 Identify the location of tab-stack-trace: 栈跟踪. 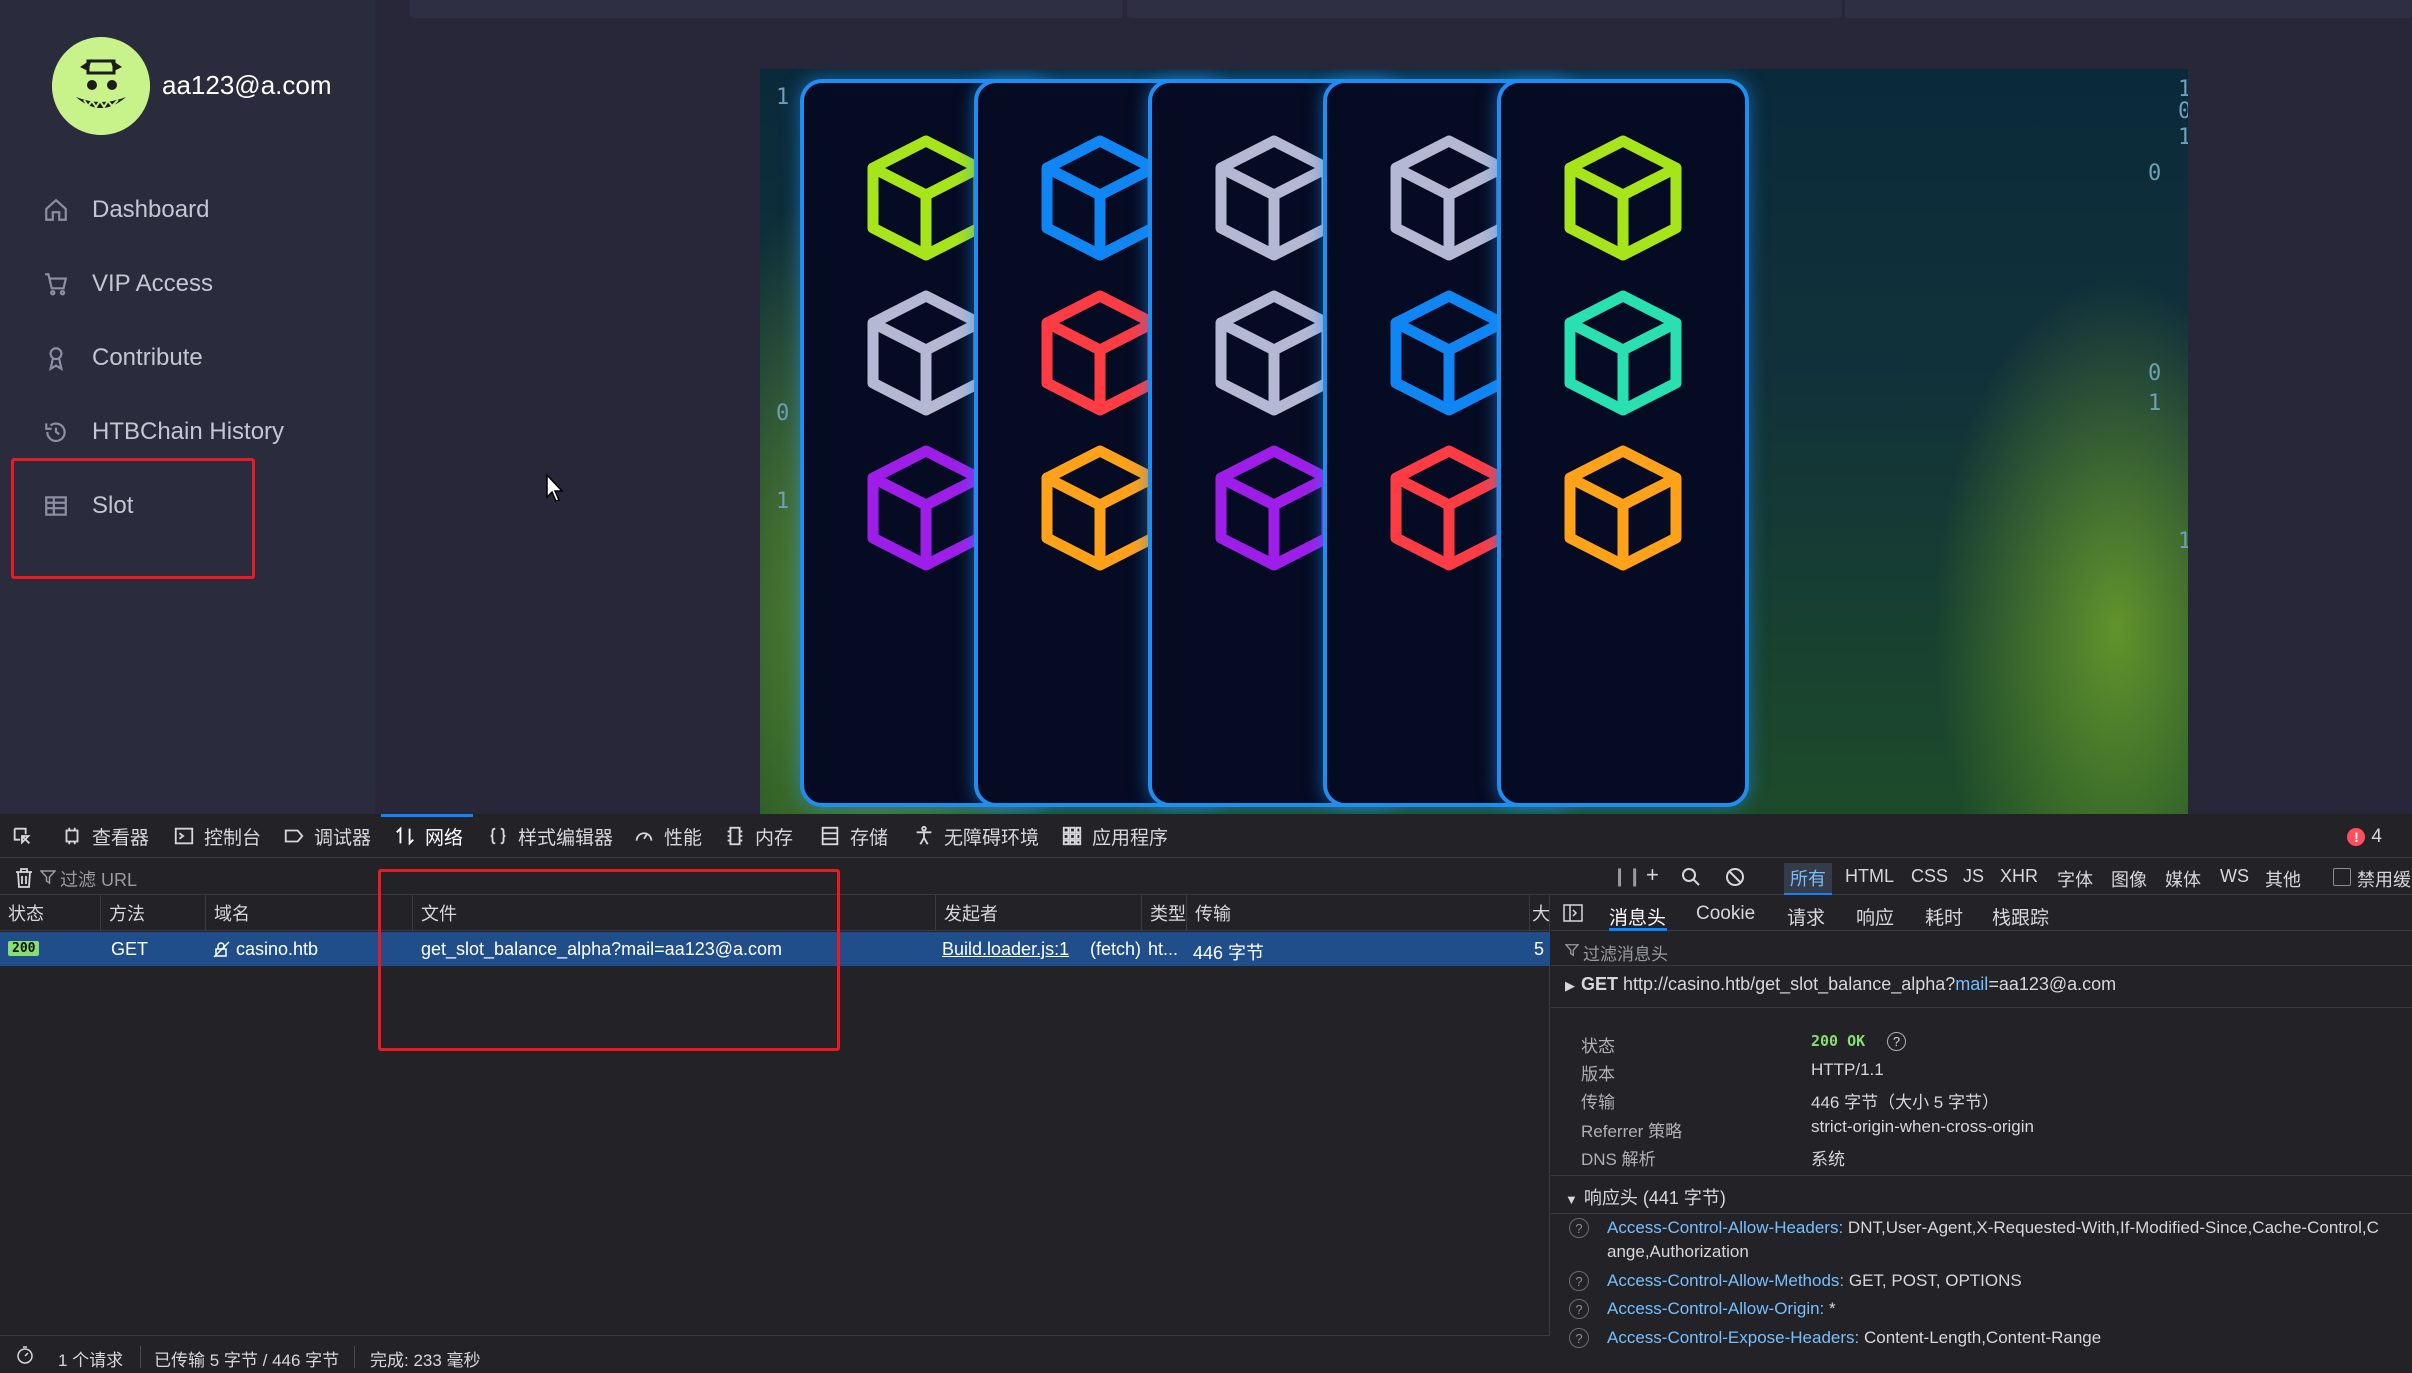
(2020, 916).